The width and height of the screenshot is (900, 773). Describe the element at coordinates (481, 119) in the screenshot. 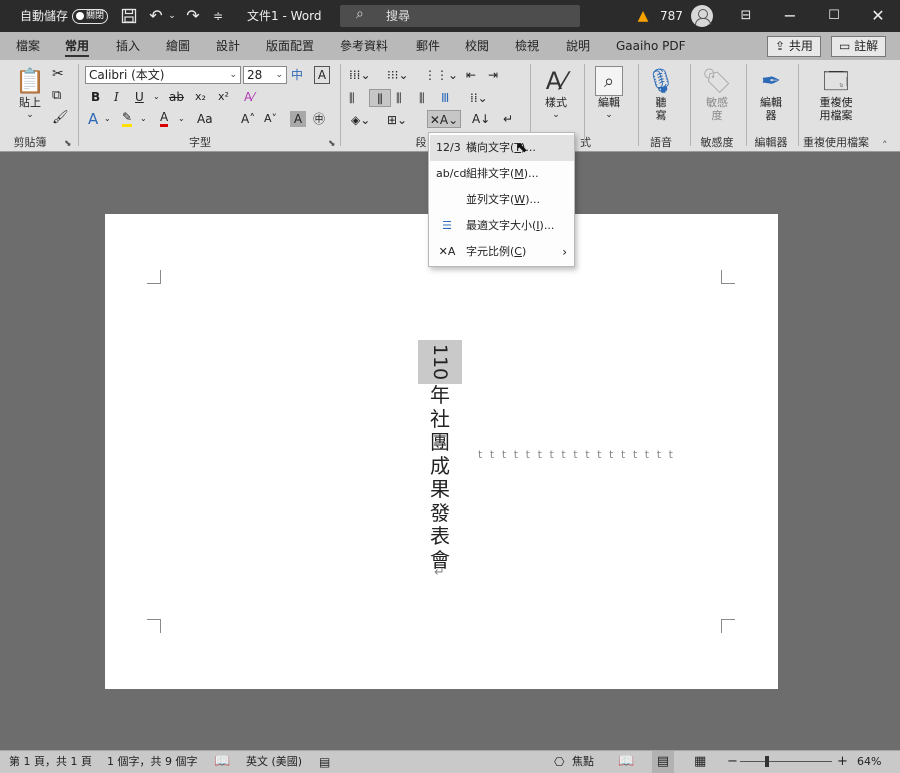

I see `sort-icon: A↓` at that location.